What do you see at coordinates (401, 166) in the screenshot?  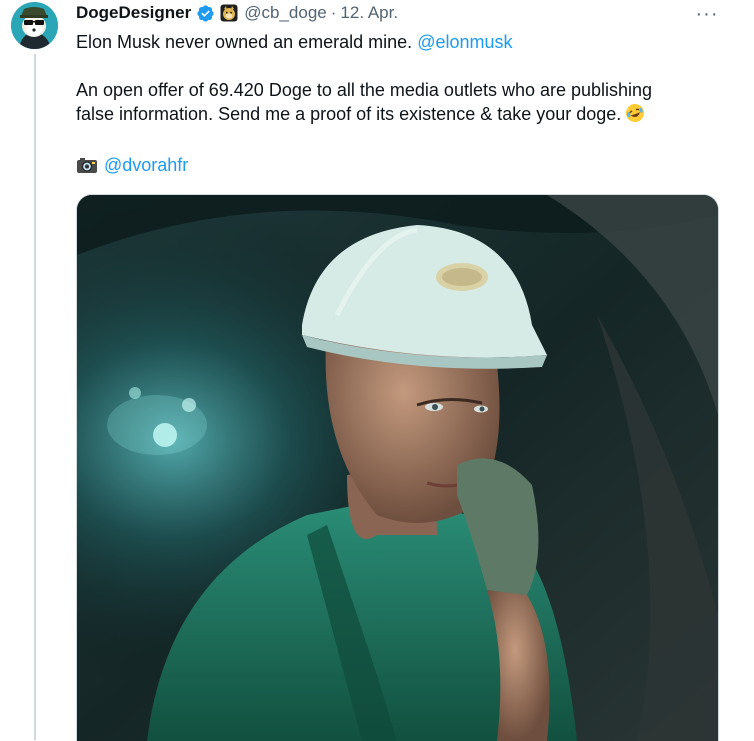 I see `photo-credit: @dvorahfr` at bounding box center [401, 166].